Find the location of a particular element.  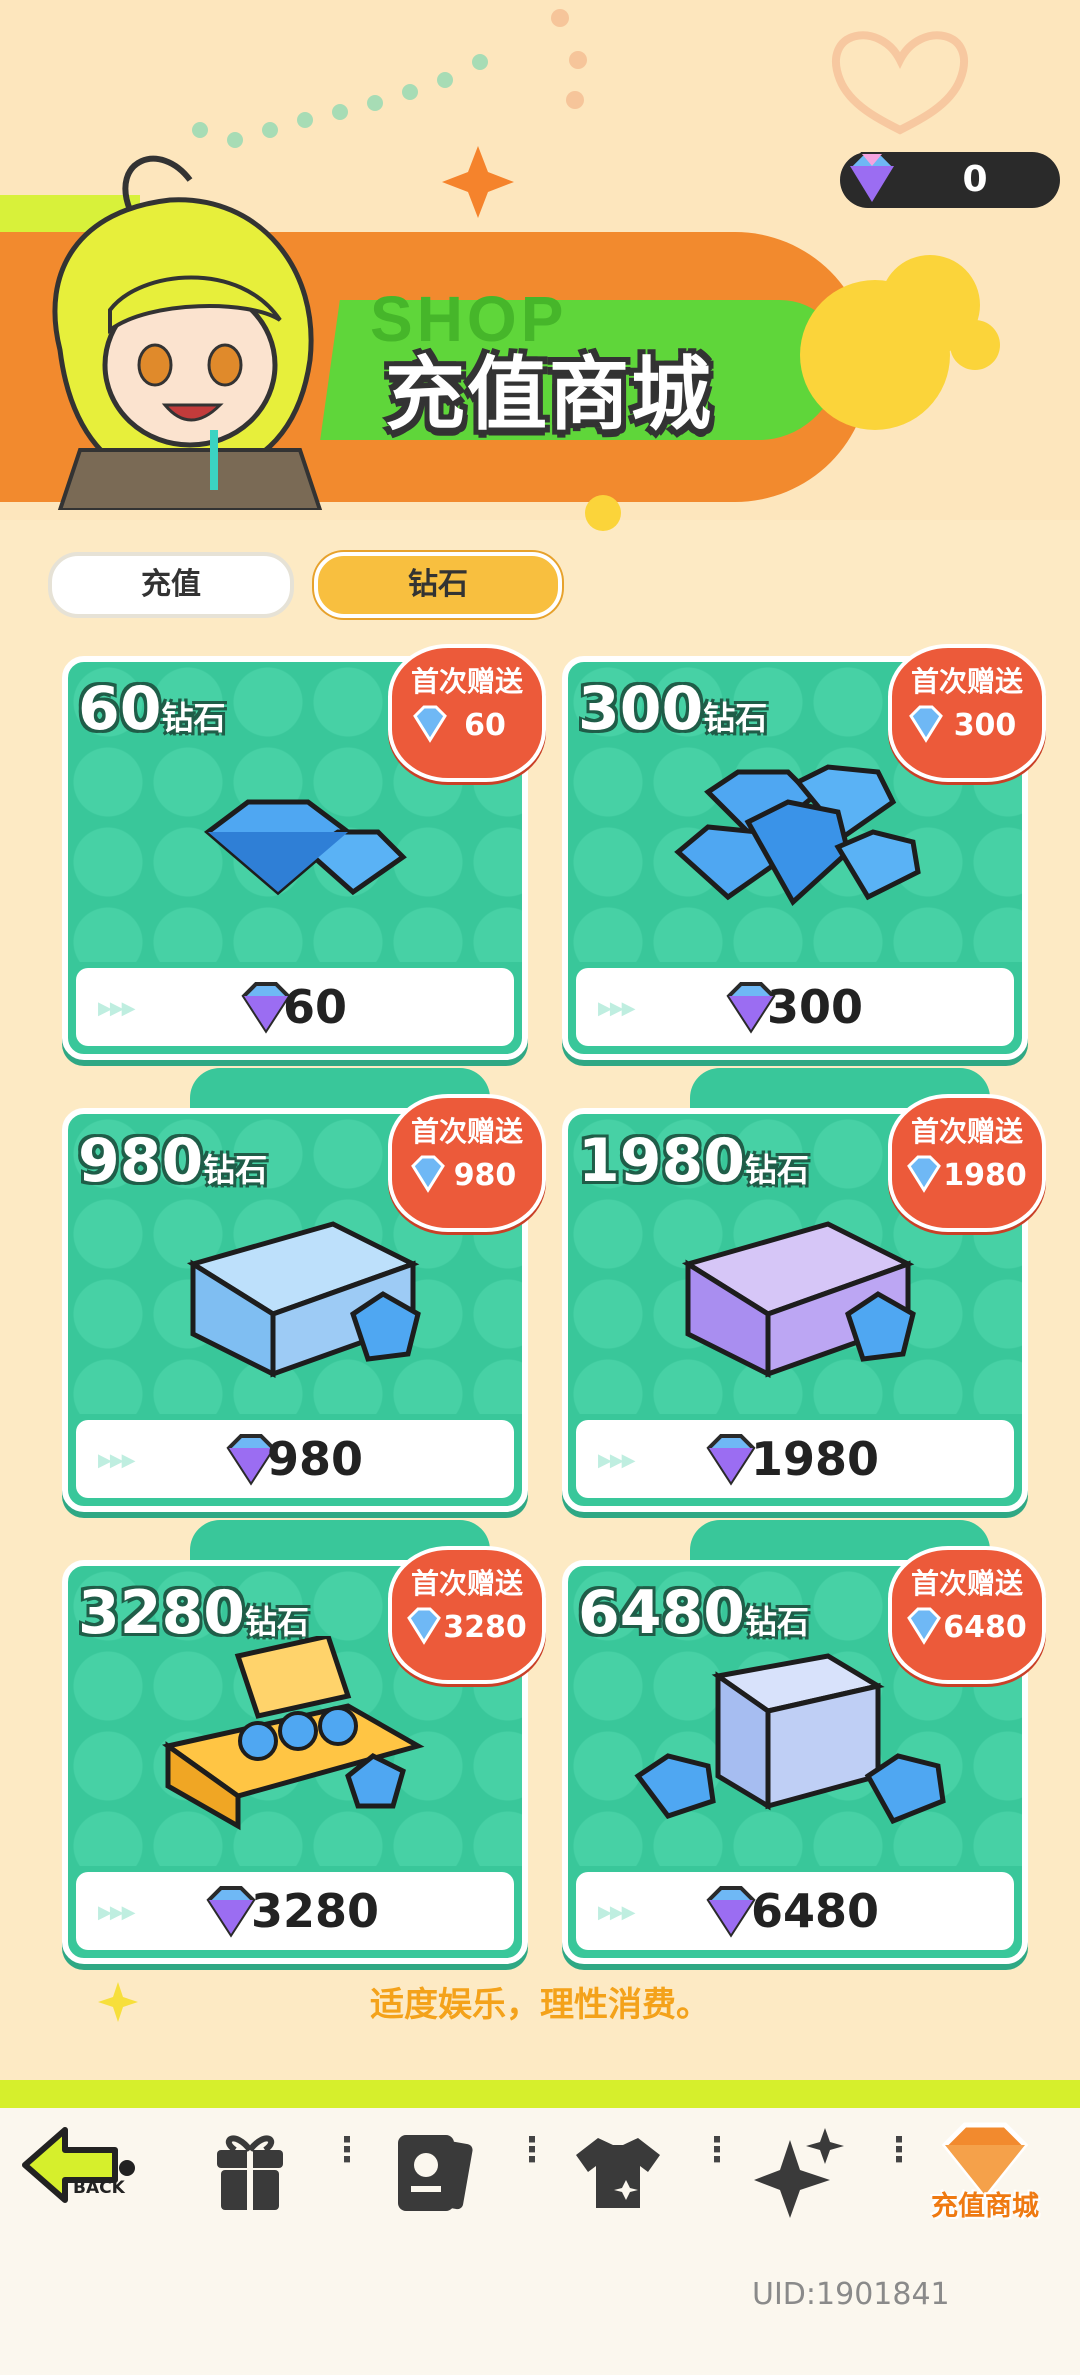

price-value: 980 is located at coordinates (315, 1459).